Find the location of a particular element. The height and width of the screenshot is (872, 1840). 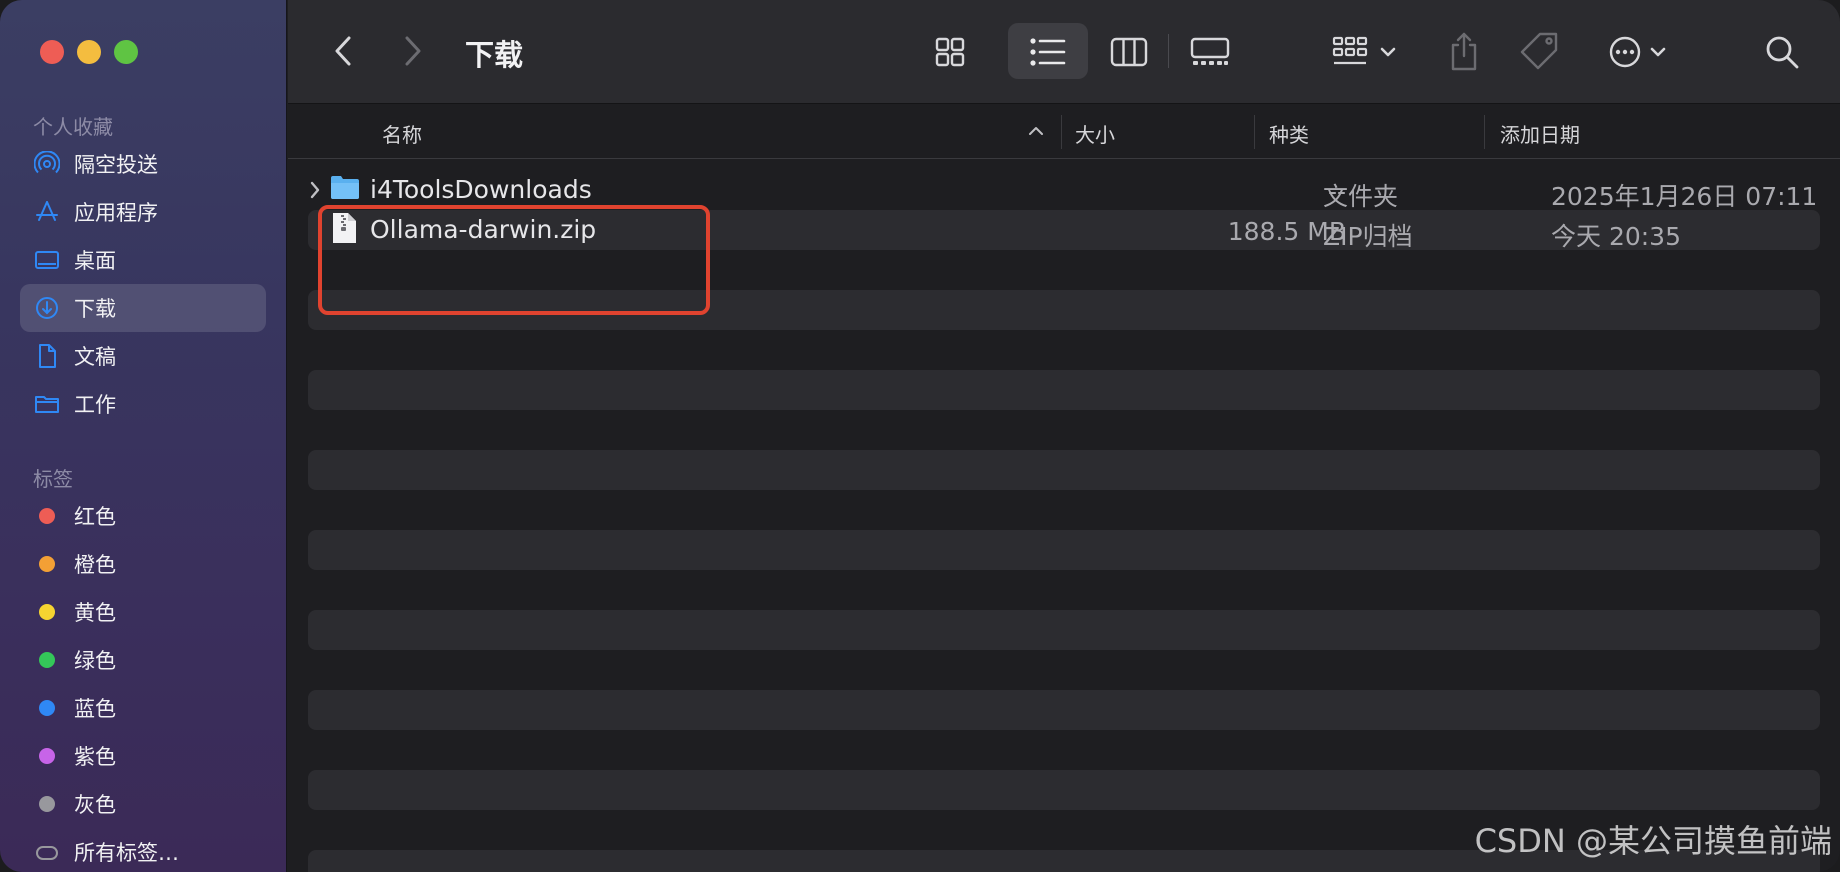

file-kind: ZIP归档 is located at coordinates (1368, 236).